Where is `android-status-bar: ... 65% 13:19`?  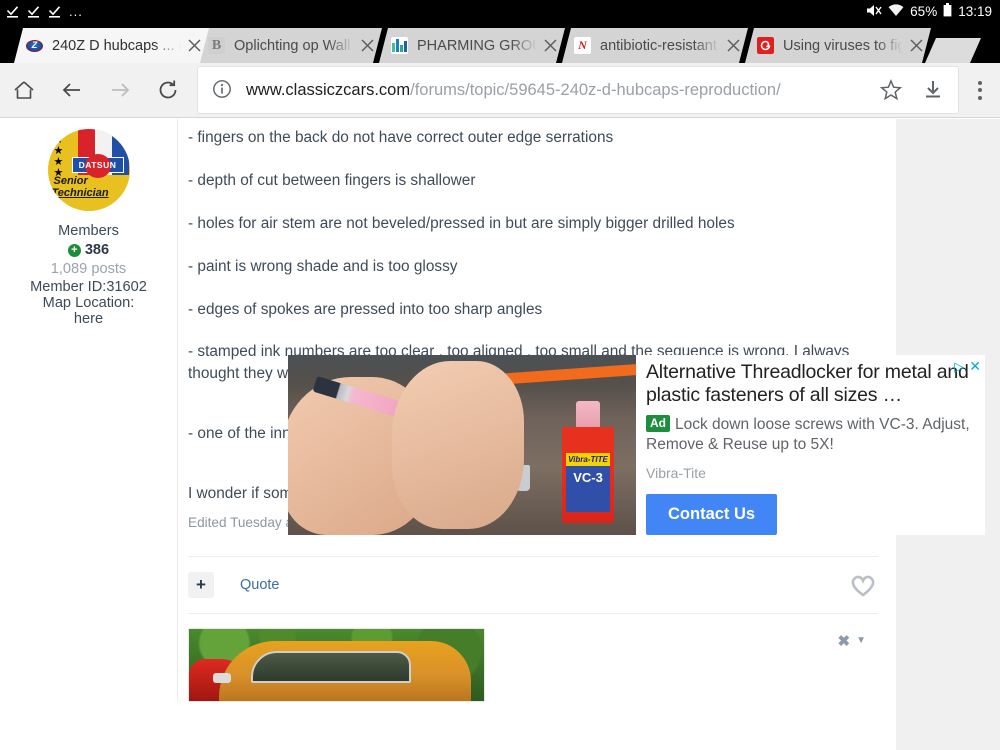 android-status-bar: ... 65% 13:19 is located at coordinates (500, 11).